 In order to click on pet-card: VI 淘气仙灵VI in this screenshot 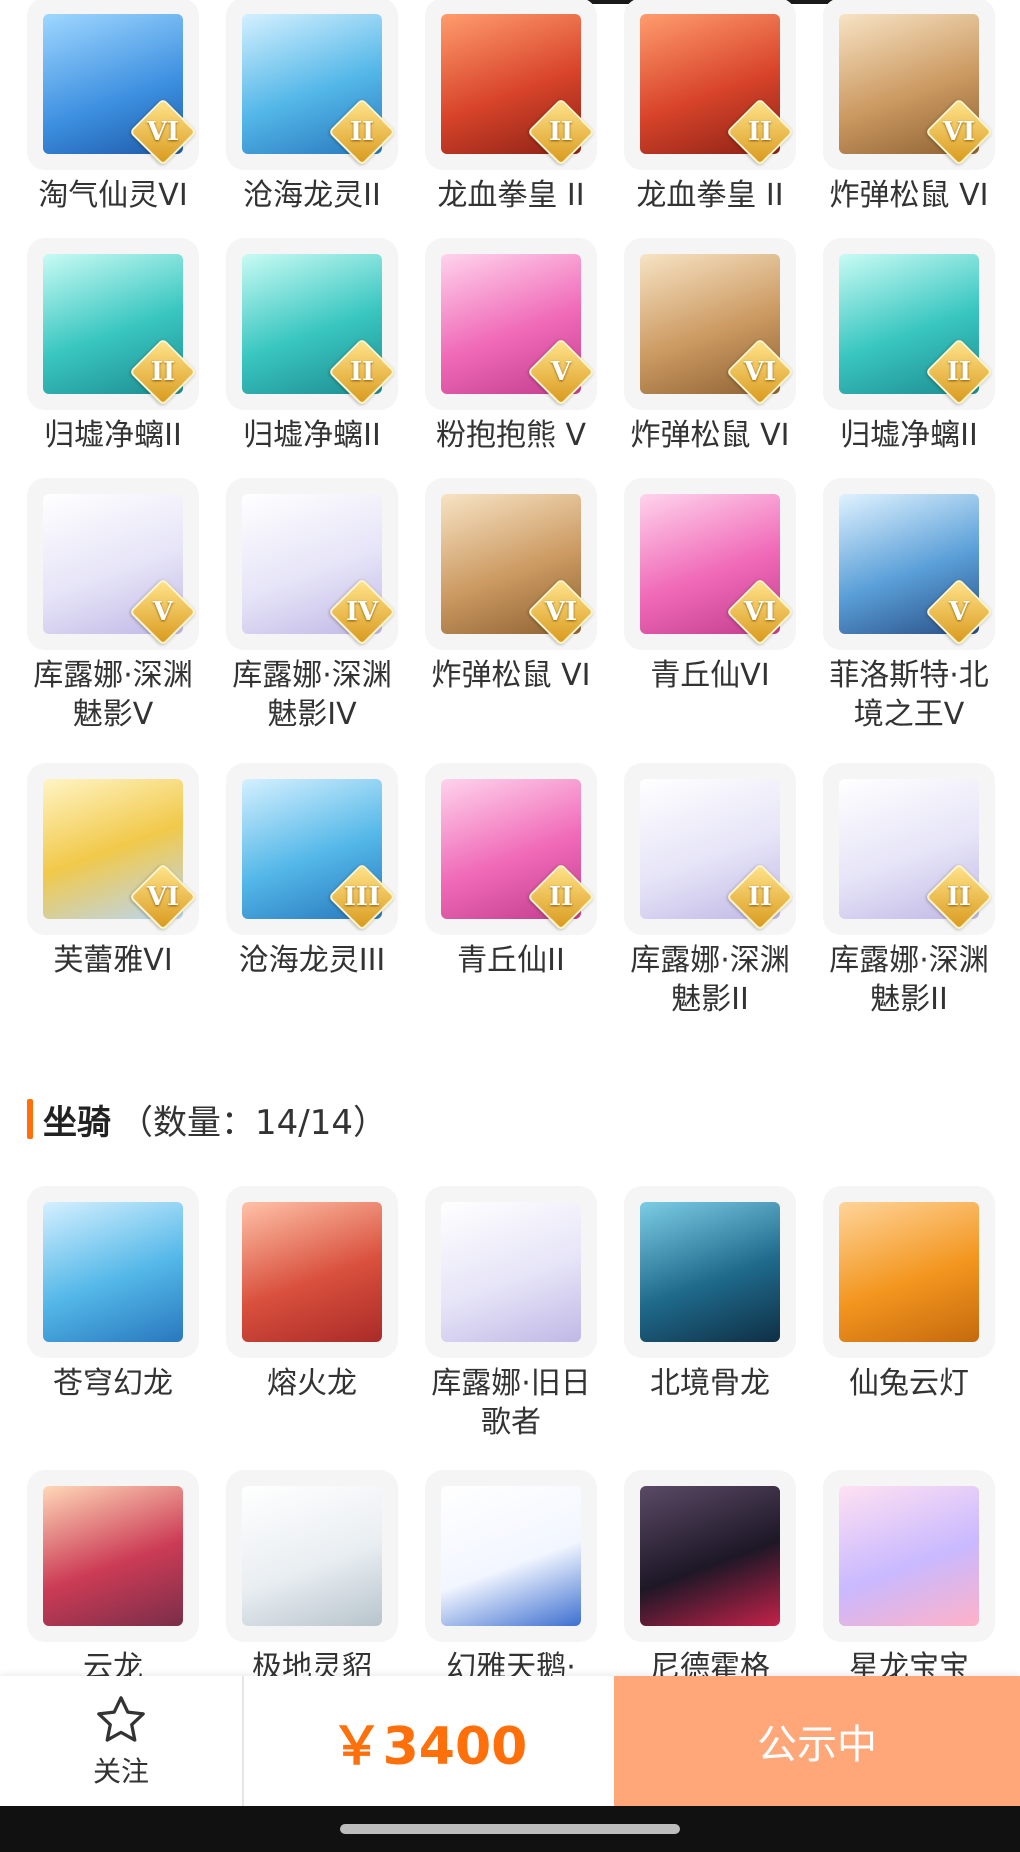, I will do `click(113, 119)`.